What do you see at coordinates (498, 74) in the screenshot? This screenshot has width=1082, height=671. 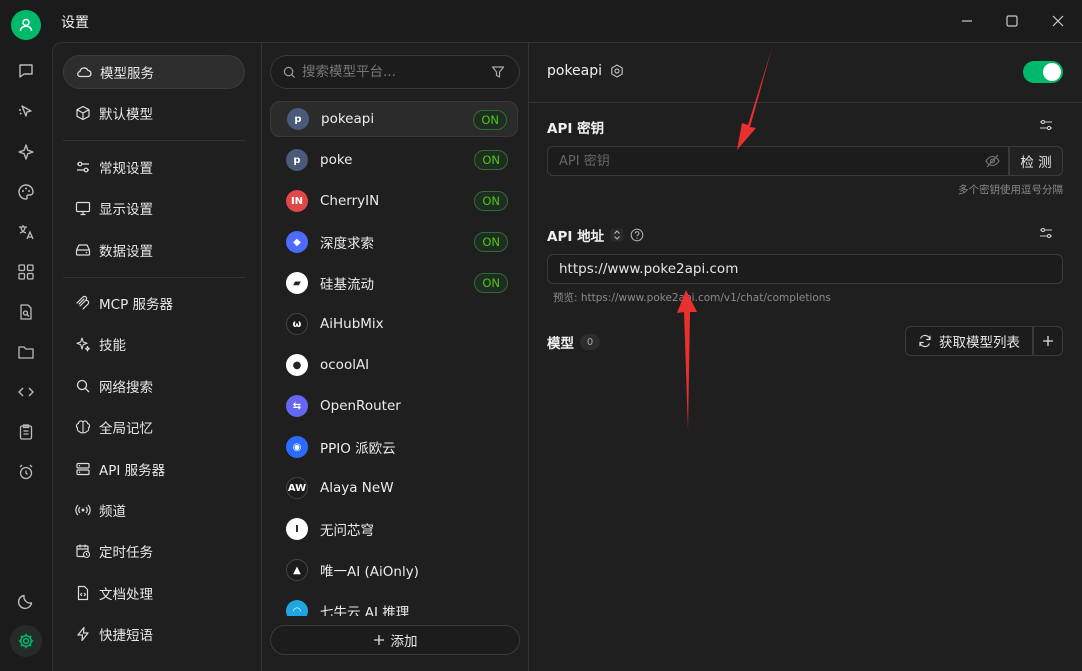 I see `filter-icon` at bounding box center [498, 74].